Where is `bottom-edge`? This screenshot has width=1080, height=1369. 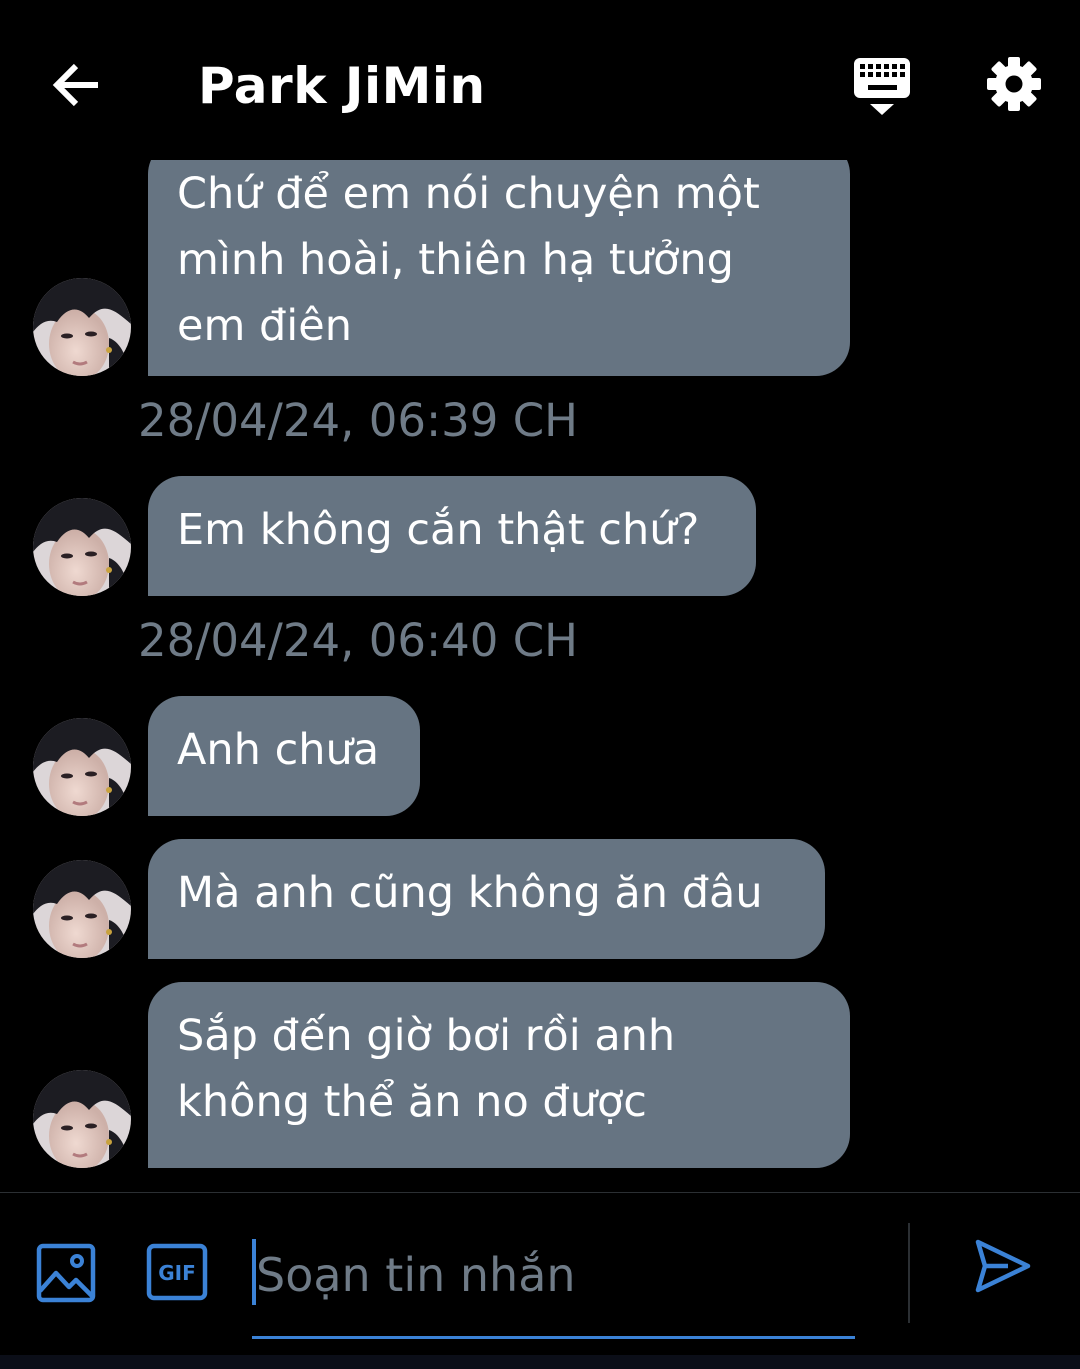 bottom-edge is located at coordinates (540, 1362).